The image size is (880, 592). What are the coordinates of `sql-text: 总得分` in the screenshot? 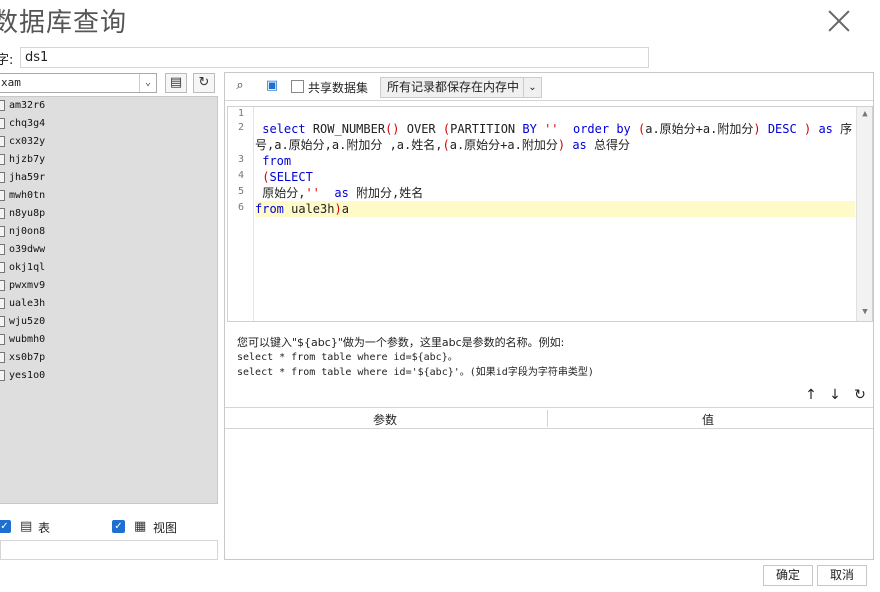 It's located at (608, 145).